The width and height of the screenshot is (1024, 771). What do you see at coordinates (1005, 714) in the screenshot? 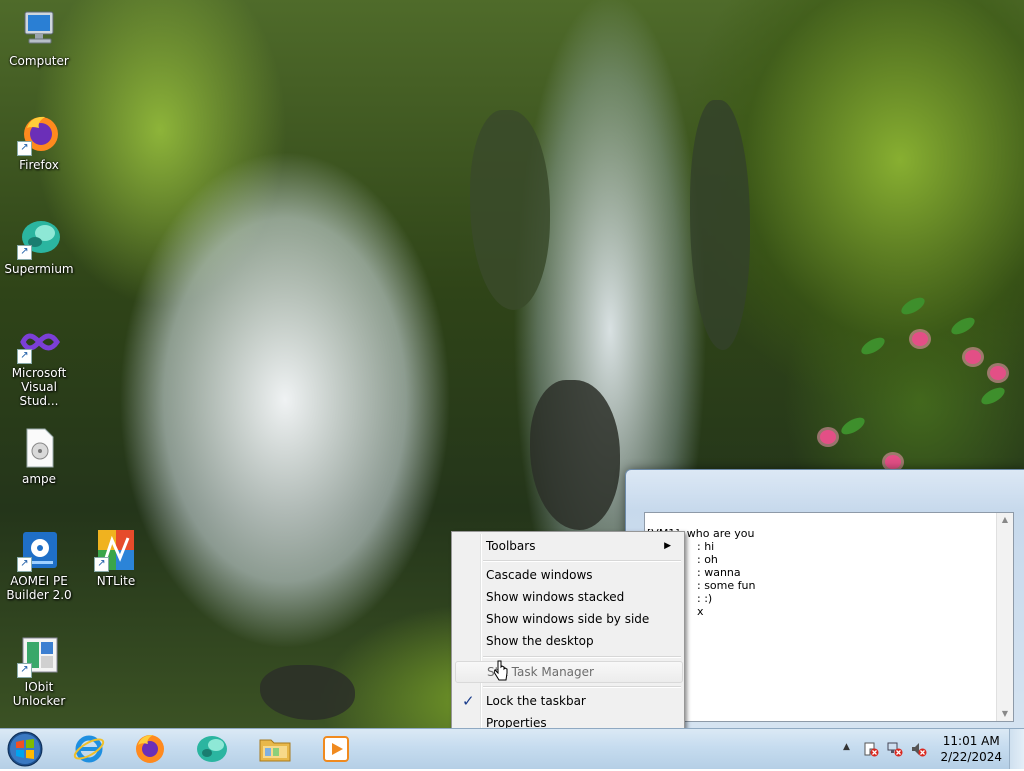
I see `scroll-down-icon: ▼` at bounding box center [1005, 714].